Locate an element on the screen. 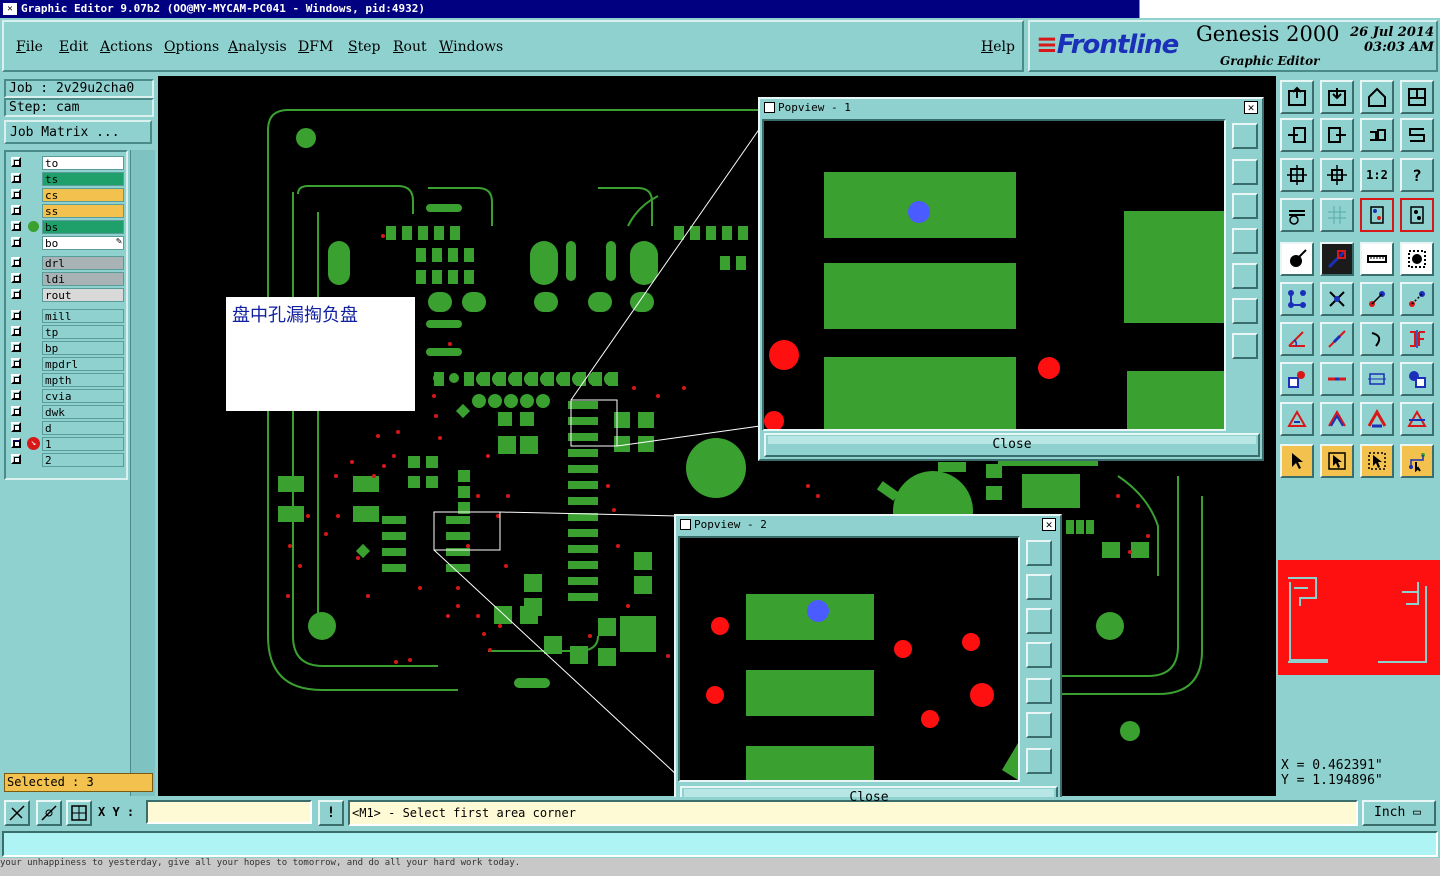 This screenshot has height=876, width=1440. popview-2-canvas is located at coordinates (849, 659).